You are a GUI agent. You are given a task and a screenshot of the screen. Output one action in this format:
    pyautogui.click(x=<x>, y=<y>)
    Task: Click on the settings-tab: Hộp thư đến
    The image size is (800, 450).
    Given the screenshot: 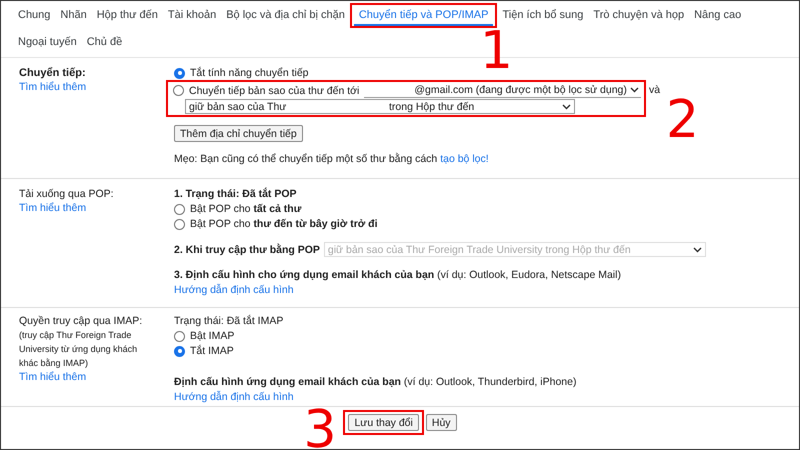 What is the action you would take?
    pyautogui.click(x=127, y=15)
    